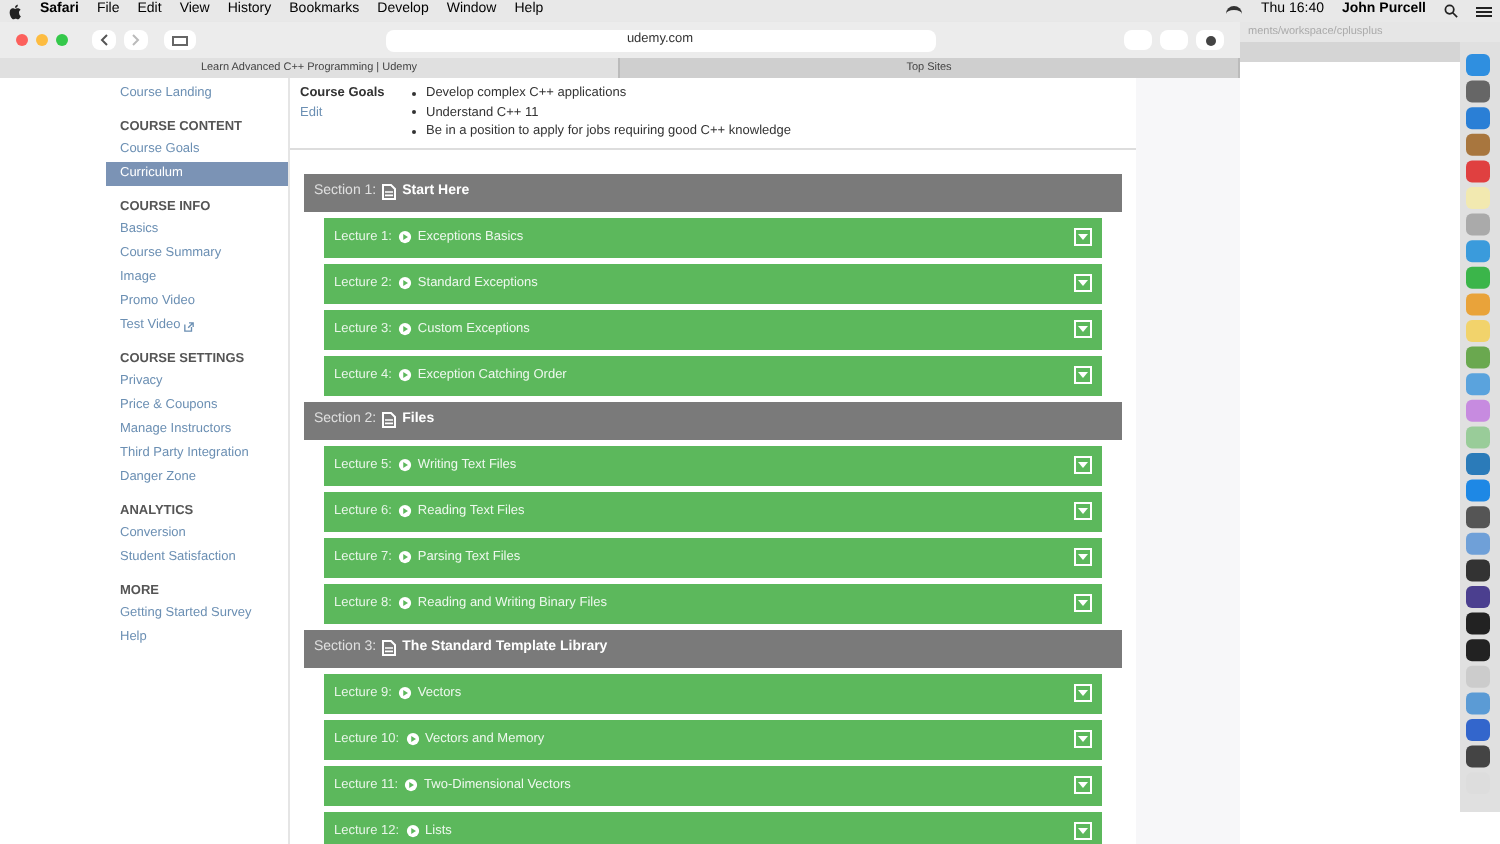  I want to click on sidebar-toggle-button, so click(180, 40).